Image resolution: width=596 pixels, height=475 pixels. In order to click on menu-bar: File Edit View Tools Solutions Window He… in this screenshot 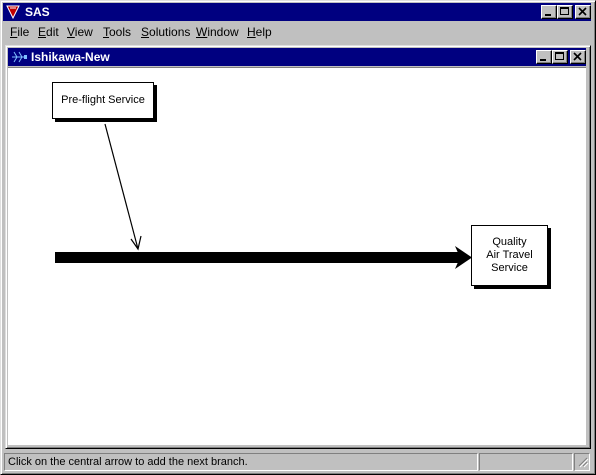, I will do `click(297, 31)`.